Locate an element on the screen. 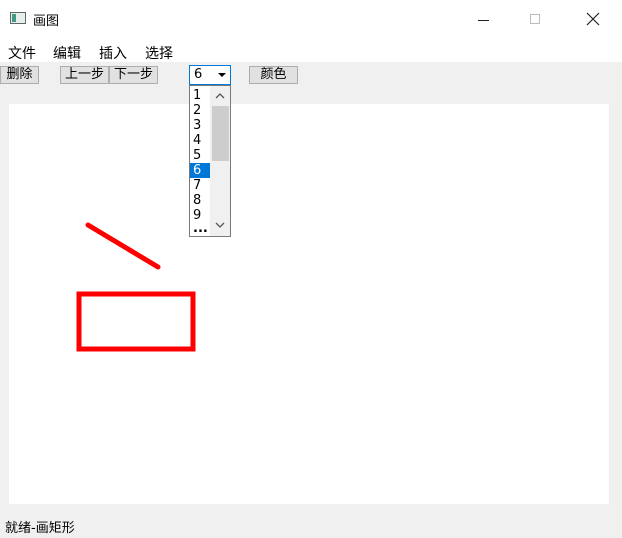 The height and width of the screenshot is (538, 622). dropdown-option-selected: 6 is located at coordinates (200, 170).